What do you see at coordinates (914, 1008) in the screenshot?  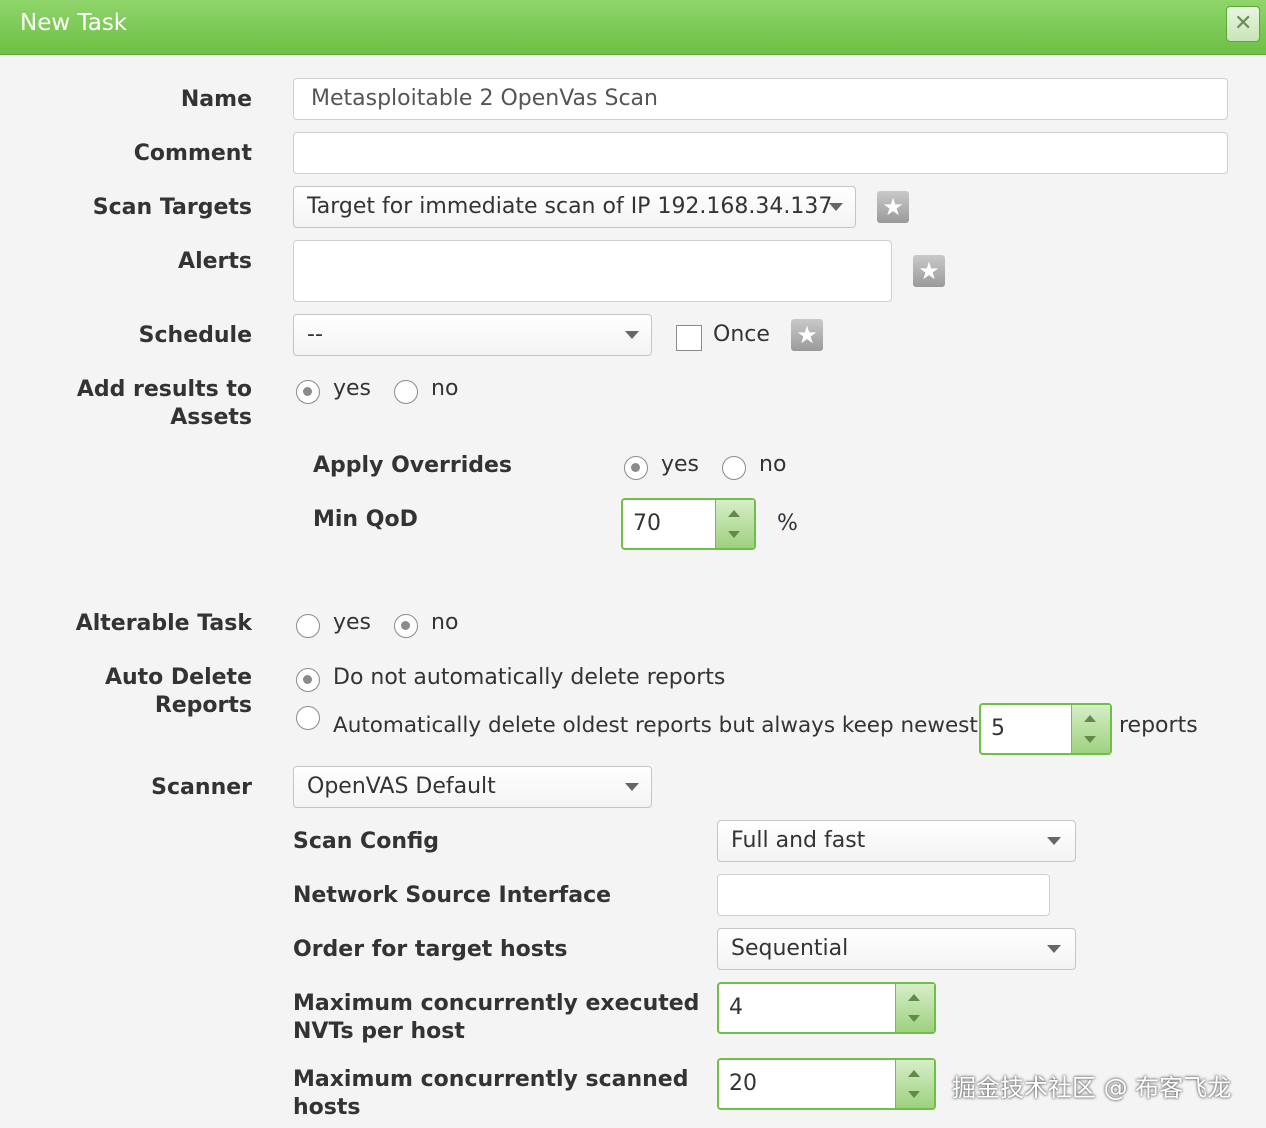 I see `max-nvts-spin-buttons` at bounding box center [914, 1008].